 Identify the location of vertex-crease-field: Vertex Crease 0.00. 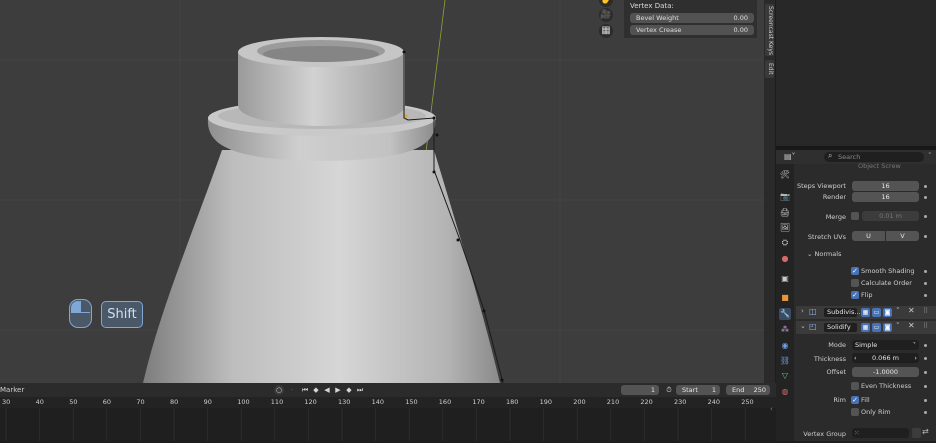
(692, 30).